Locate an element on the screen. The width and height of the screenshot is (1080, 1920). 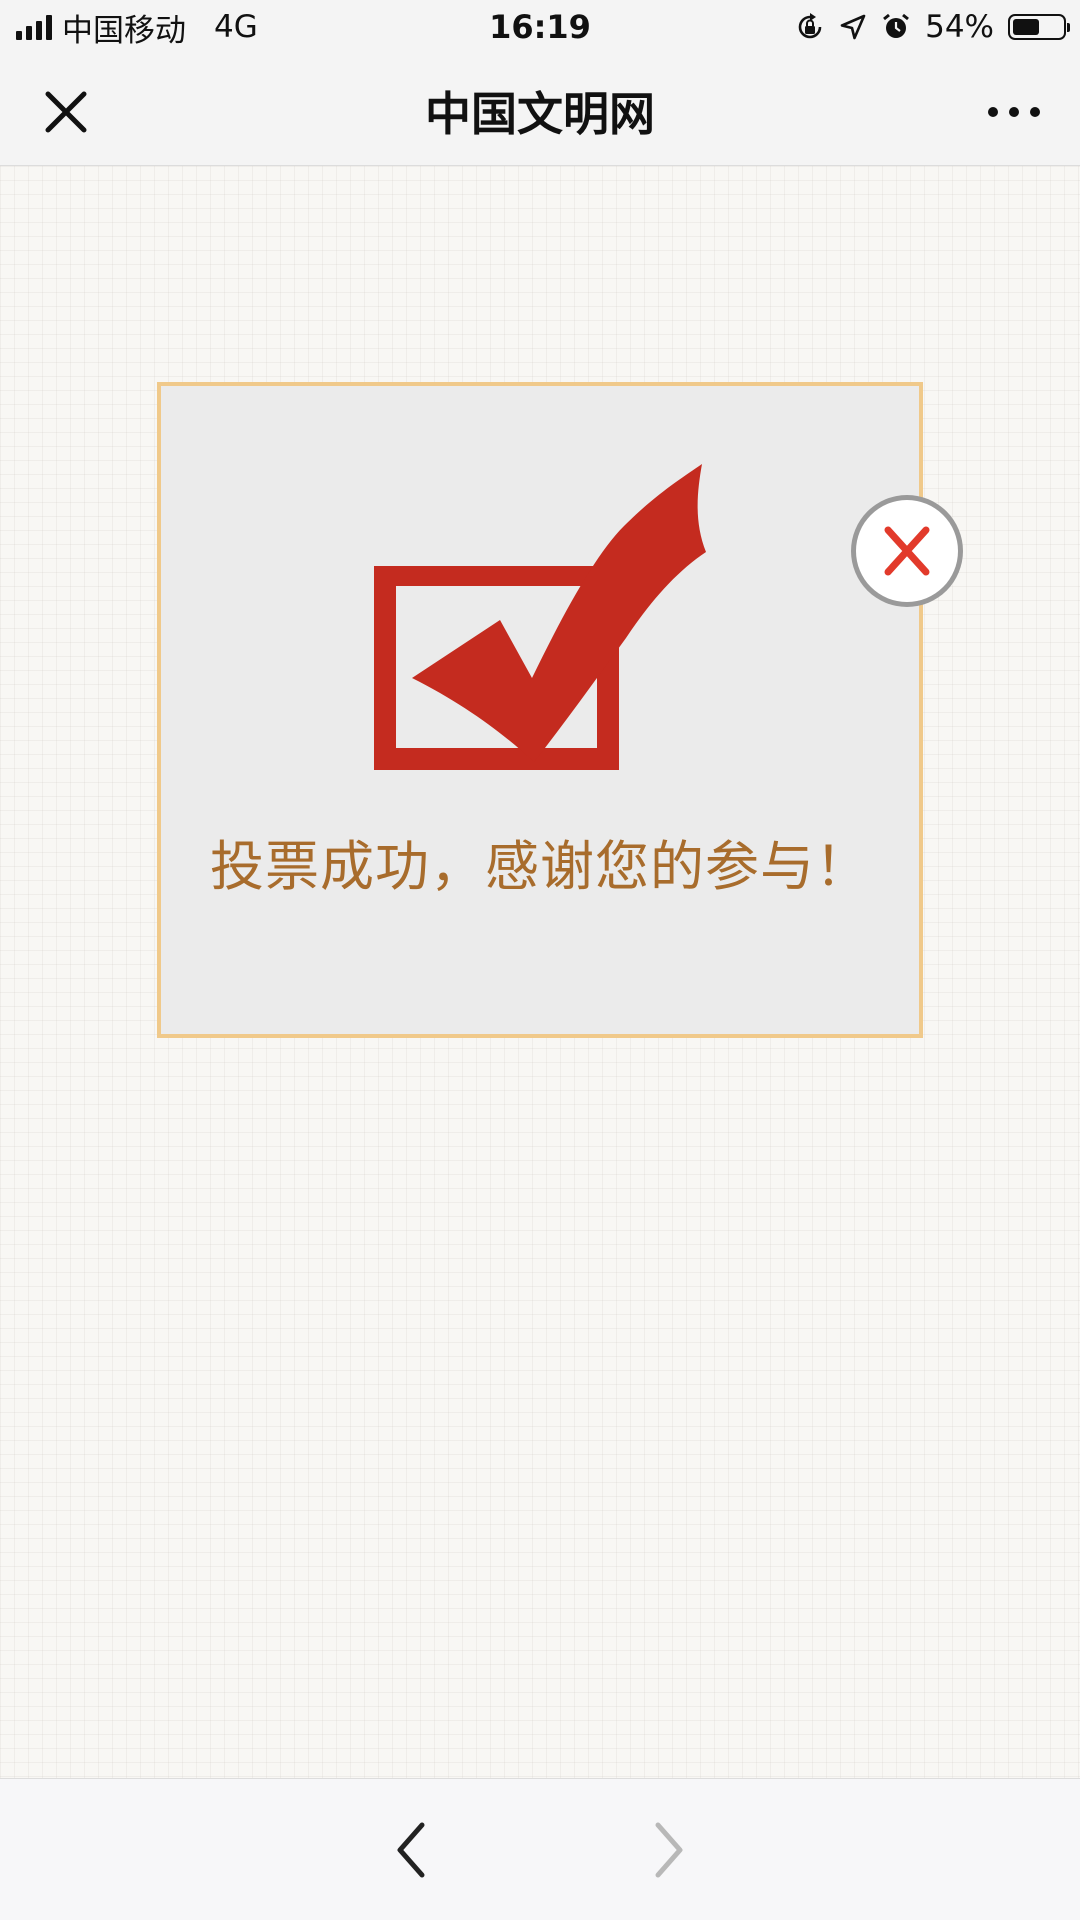
more-icon is located at coordinates (1014, 112).